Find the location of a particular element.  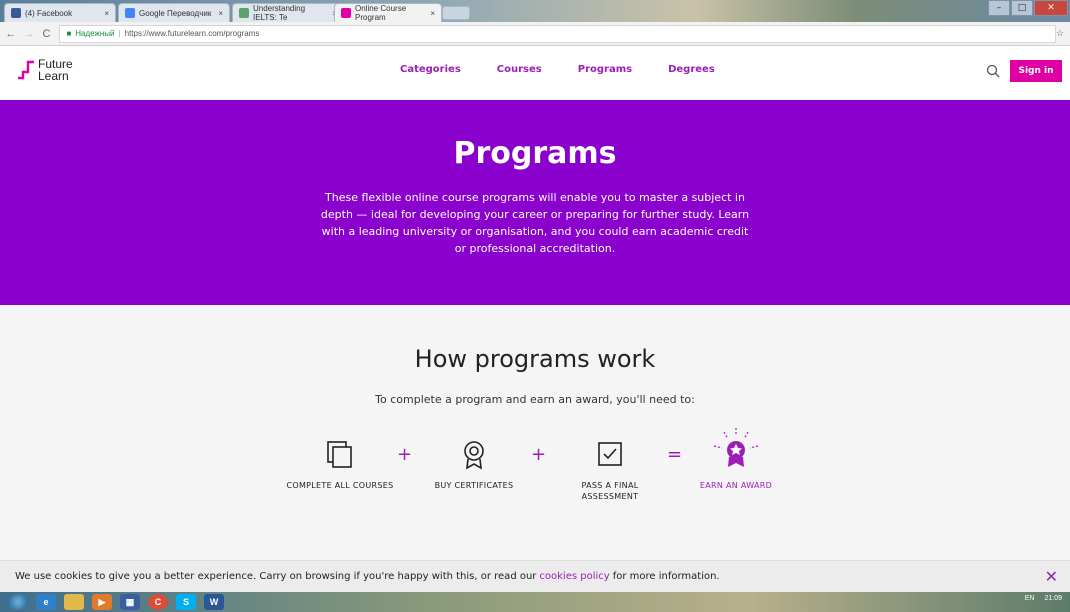

futurelearn-logo: Future Learn is located at coordinates (45, 70).